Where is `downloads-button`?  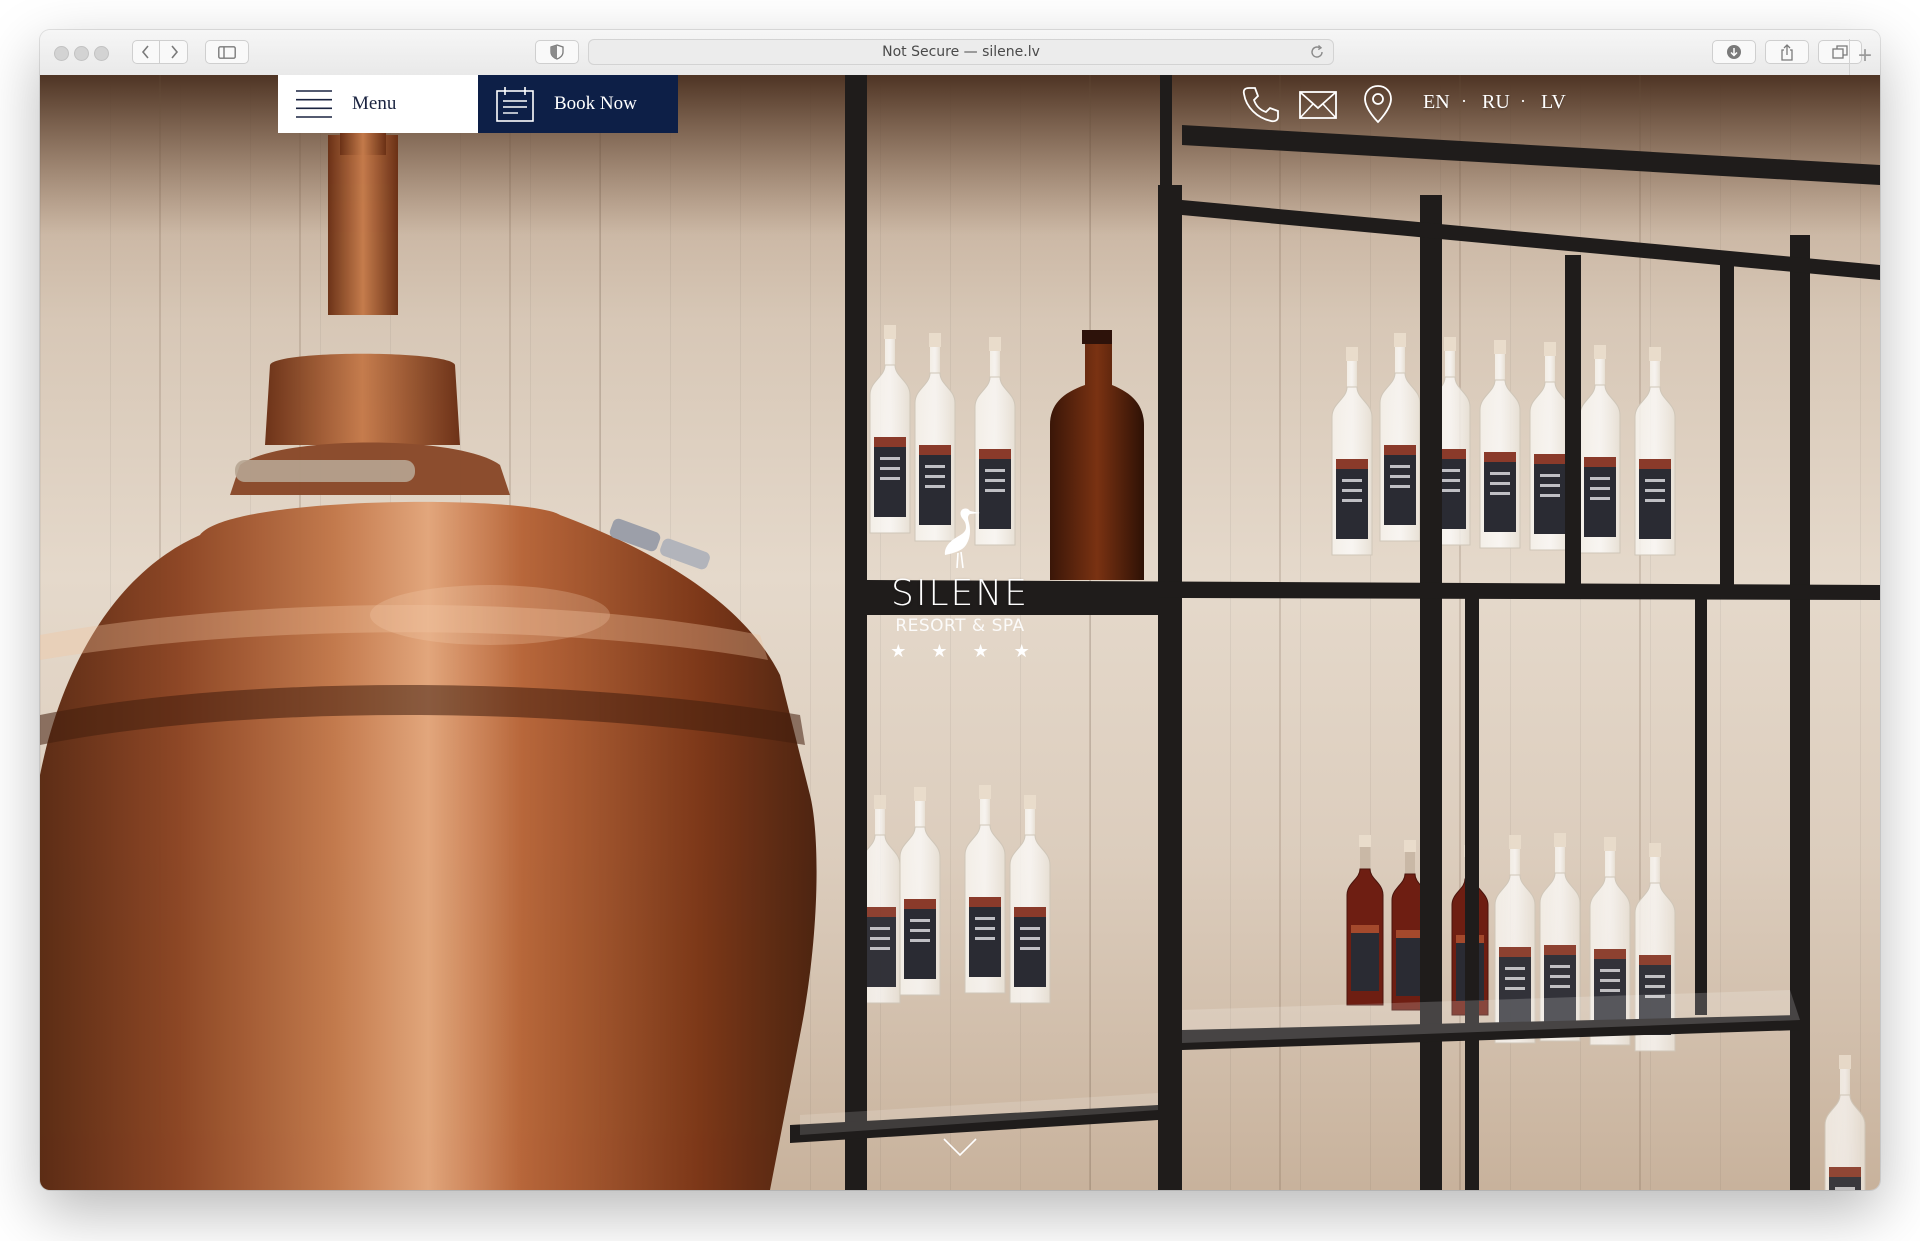
downloads-button is located at coordinates (1734, 52).